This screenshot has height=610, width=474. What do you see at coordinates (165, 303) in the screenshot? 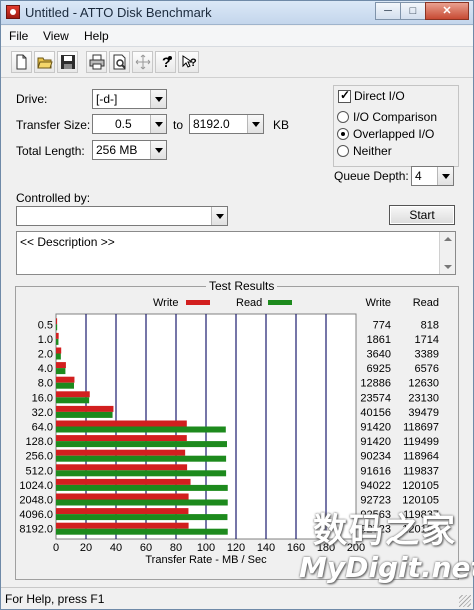
I see `legend-write-label: Write` at bounding box center [165, 303].